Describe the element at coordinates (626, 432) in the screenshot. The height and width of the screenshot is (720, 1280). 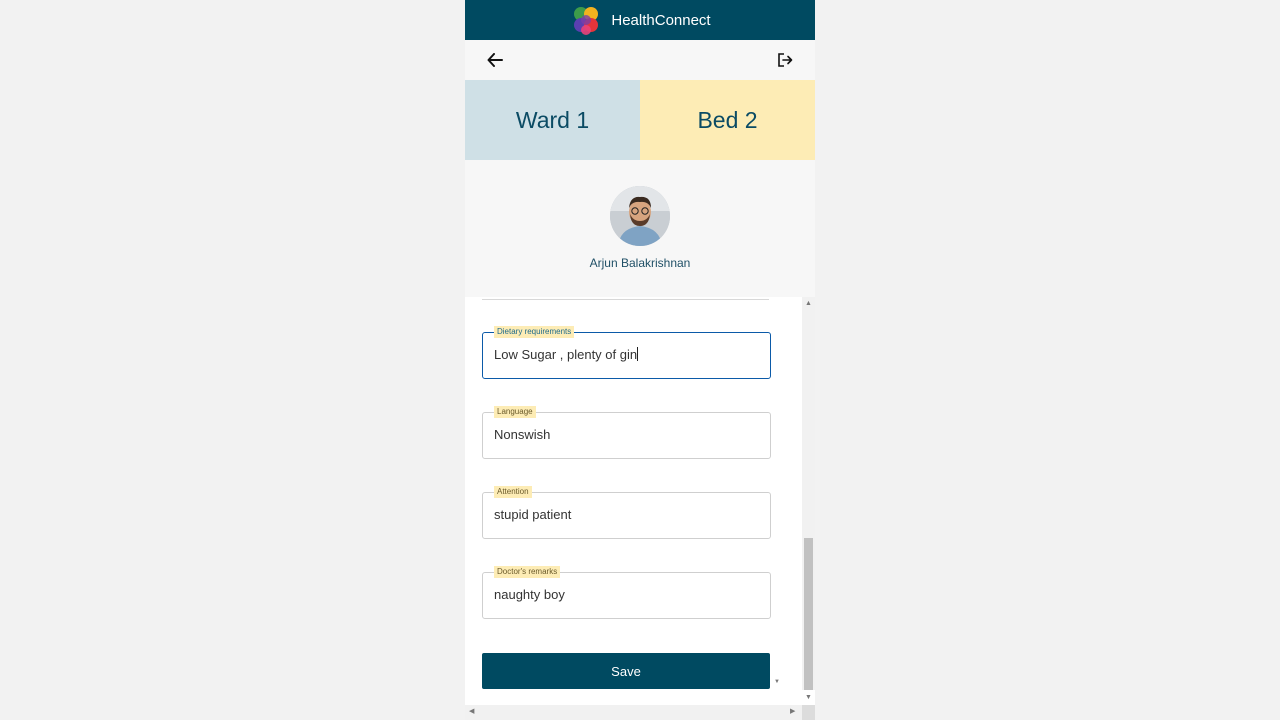
I see `language-field: Language Nonswish` at that location.